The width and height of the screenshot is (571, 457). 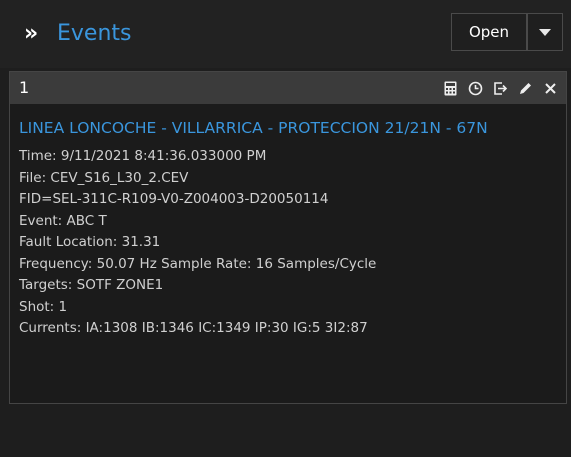 I want to click on event-targets: Targets: SOTF ZONE1, so click(x=91, y=285).